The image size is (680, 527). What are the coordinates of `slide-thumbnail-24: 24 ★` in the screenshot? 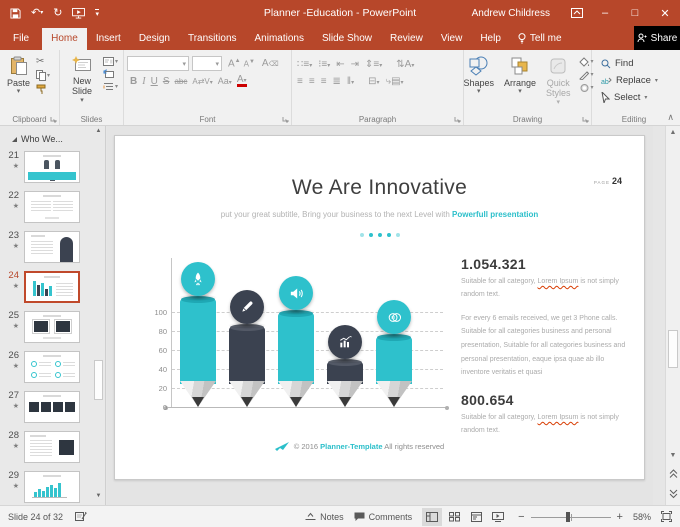 It's located at (52, 288).